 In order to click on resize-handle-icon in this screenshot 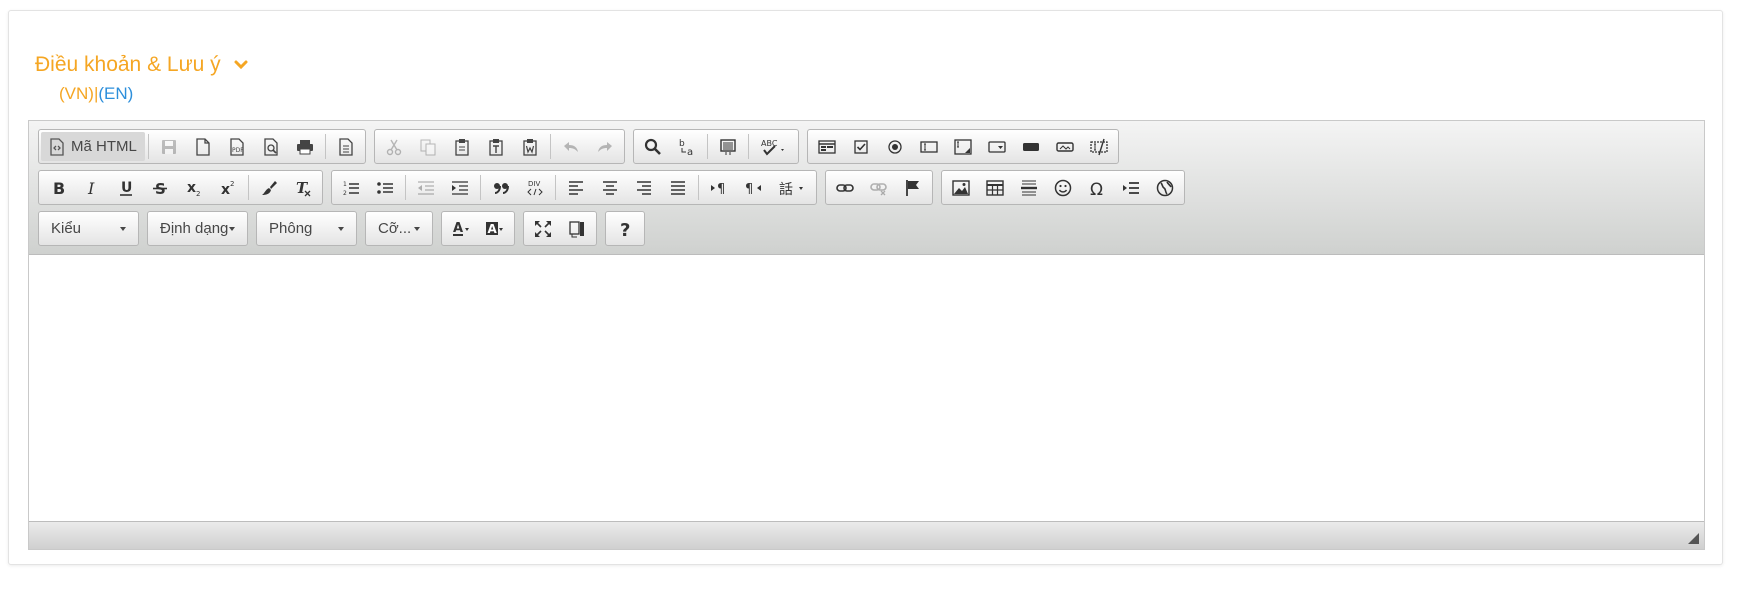, I will do `click(1693, 538)`.